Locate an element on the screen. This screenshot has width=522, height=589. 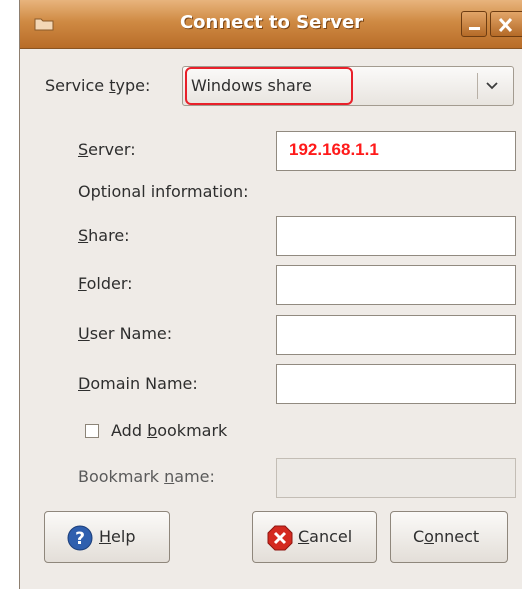
title-bar: Connect to Server is located at coordinates (271, 24).